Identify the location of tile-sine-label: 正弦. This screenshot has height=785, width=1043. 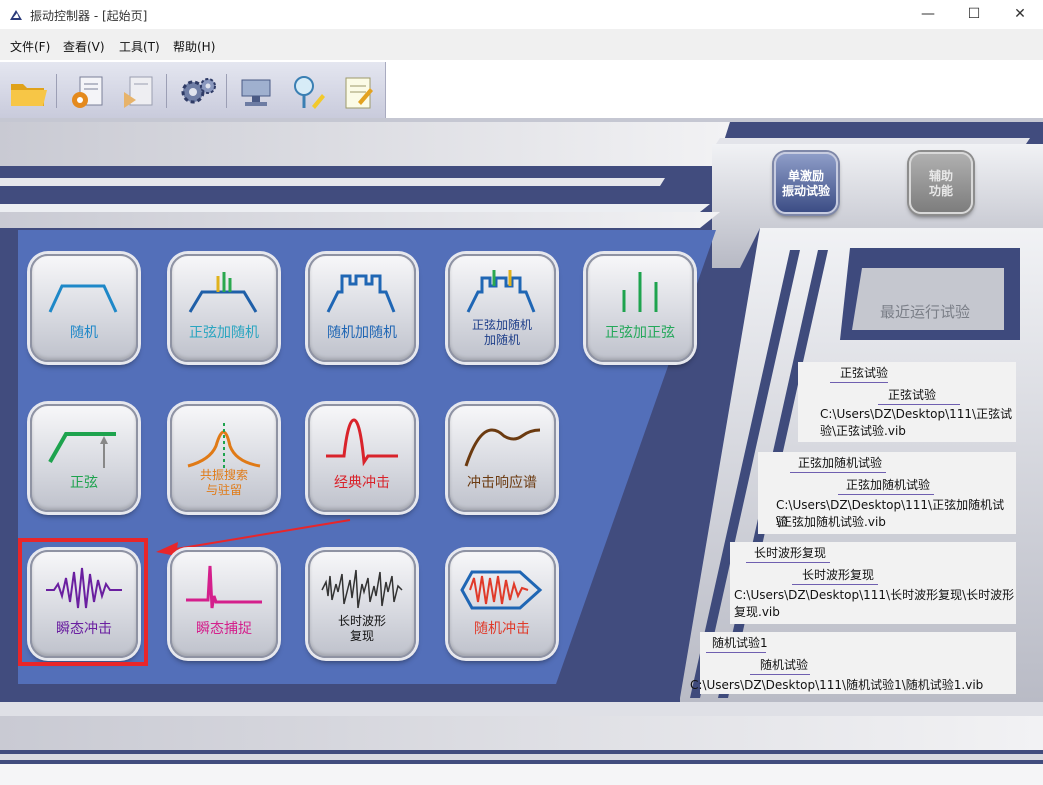
(84, 483).